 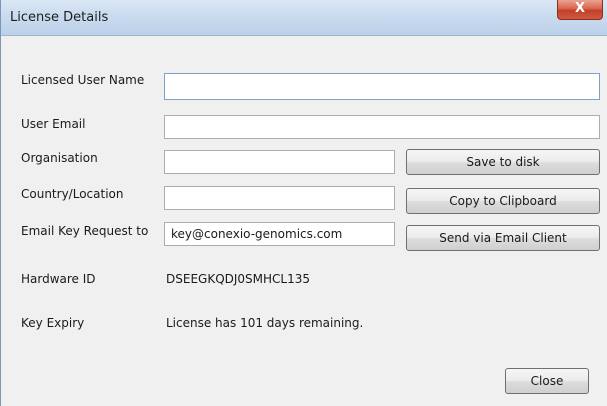 What do you see at coordinates (265, 323) in the screenshot?
I see `key-expiry-value: License has 101 days remaining.` at bounding box center [265, 323].